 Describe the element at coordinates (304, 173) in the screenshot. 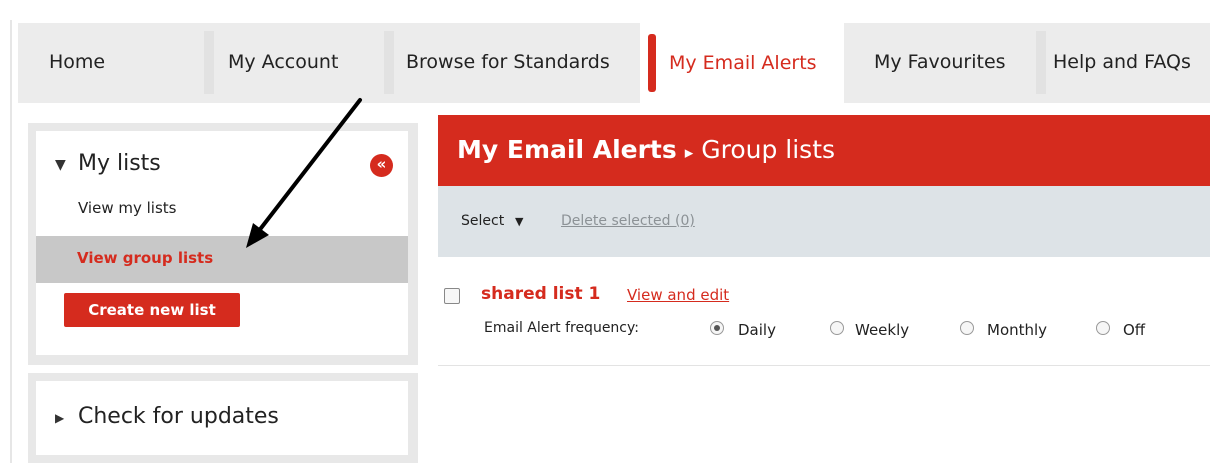

I see `annotation-arrow-icon` at that location.